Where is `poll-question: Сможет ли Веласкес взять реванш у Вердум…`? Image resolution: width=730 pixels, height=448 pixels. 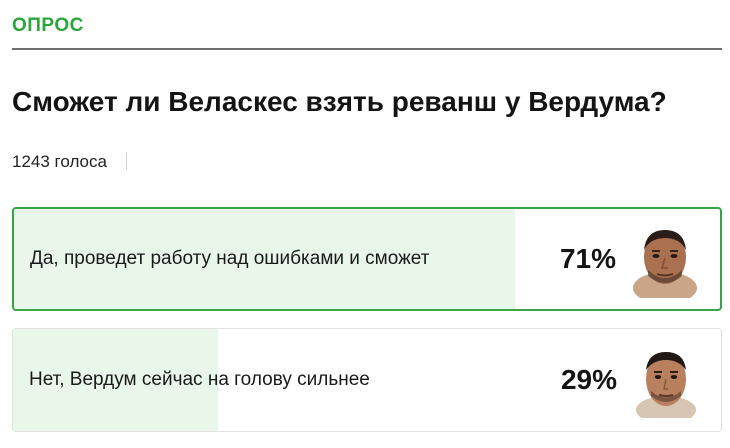 poll-question: Сможет ли Веласкес взять реванш у Вердум… is located at coordinates (339, 101).